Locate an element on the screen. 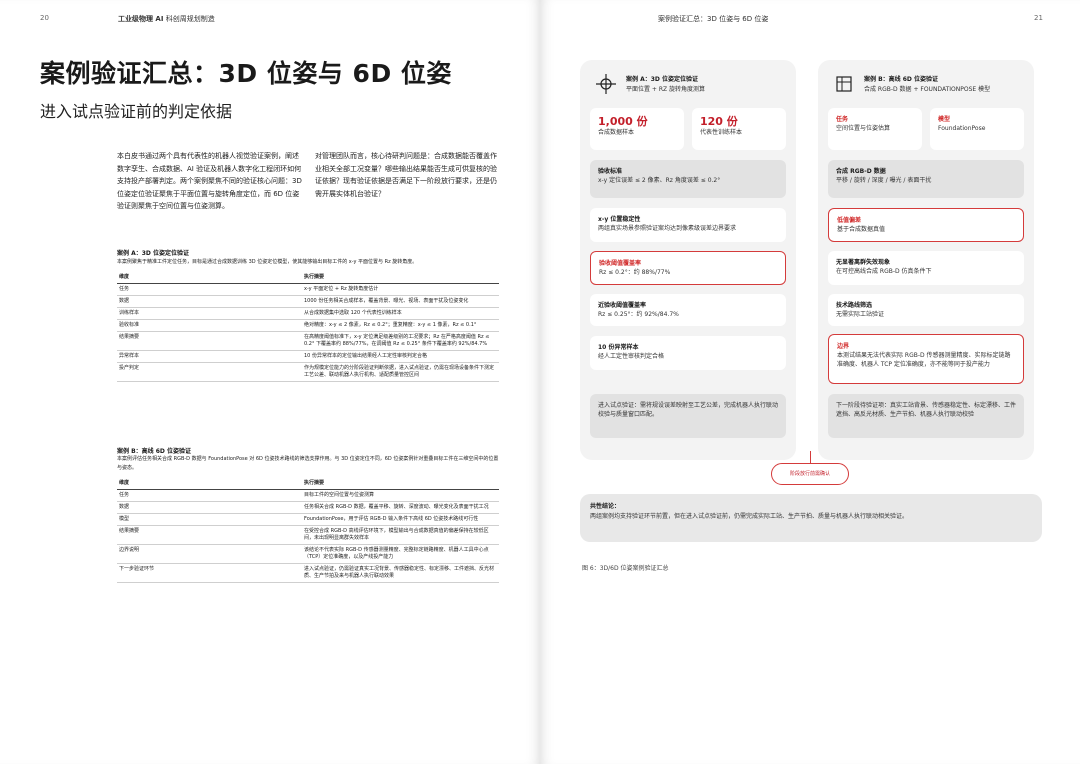 Image resolution: width=1080 pixels, height=764 pixels. case-a-xy-stability: x-y 位置稳定性 两组真实场景参照验证案均达到像素级误差边界要求 is located at coordinates (688, 225).